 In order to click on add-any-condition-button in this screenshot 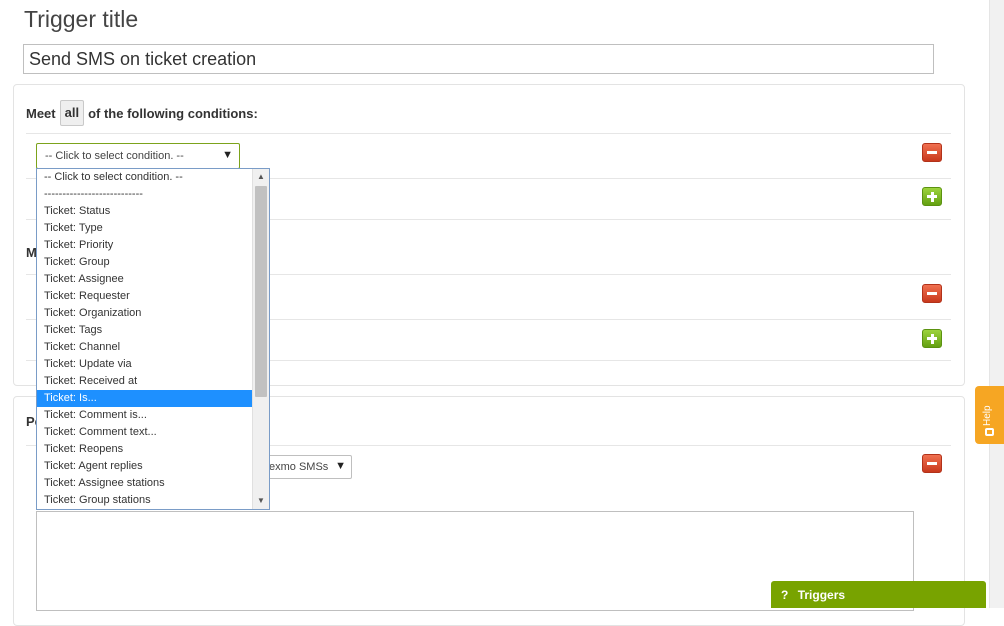, I will do `click(932, 338)`.